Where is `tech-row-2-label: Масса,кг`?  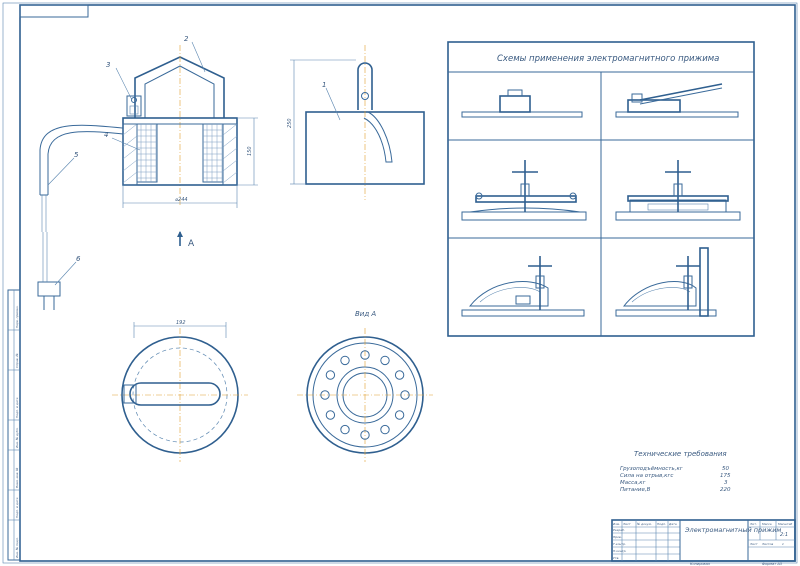 tech-row-2-label: Масса,кг is located at coordinates (633, 483).